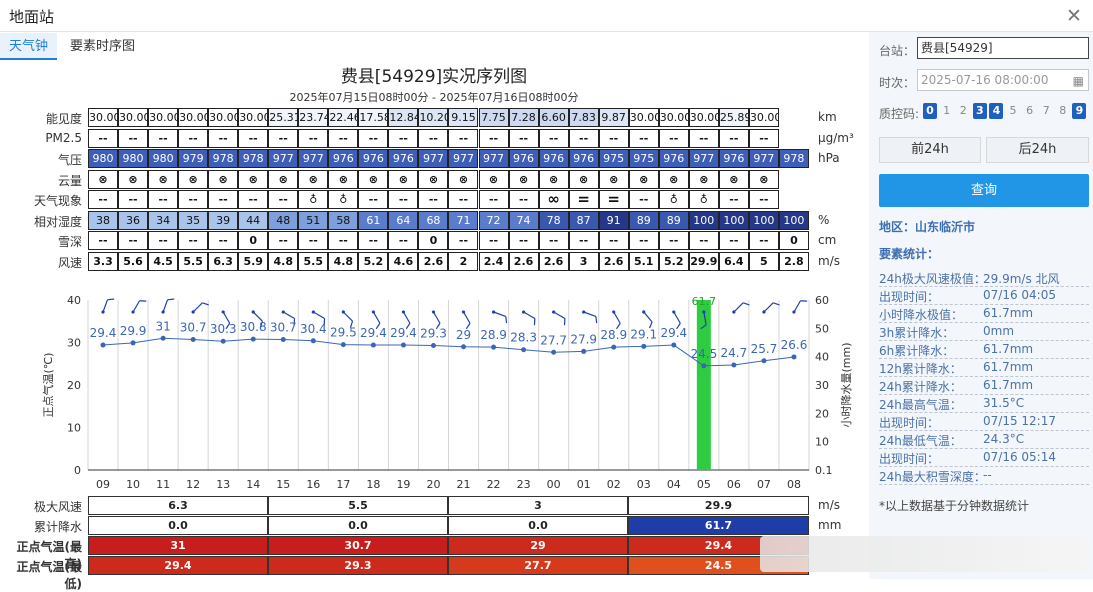  What do you see at coordinates (984, 190) in the screenshot?
I see `query-button: 查询` at bounding box center [984, 190].